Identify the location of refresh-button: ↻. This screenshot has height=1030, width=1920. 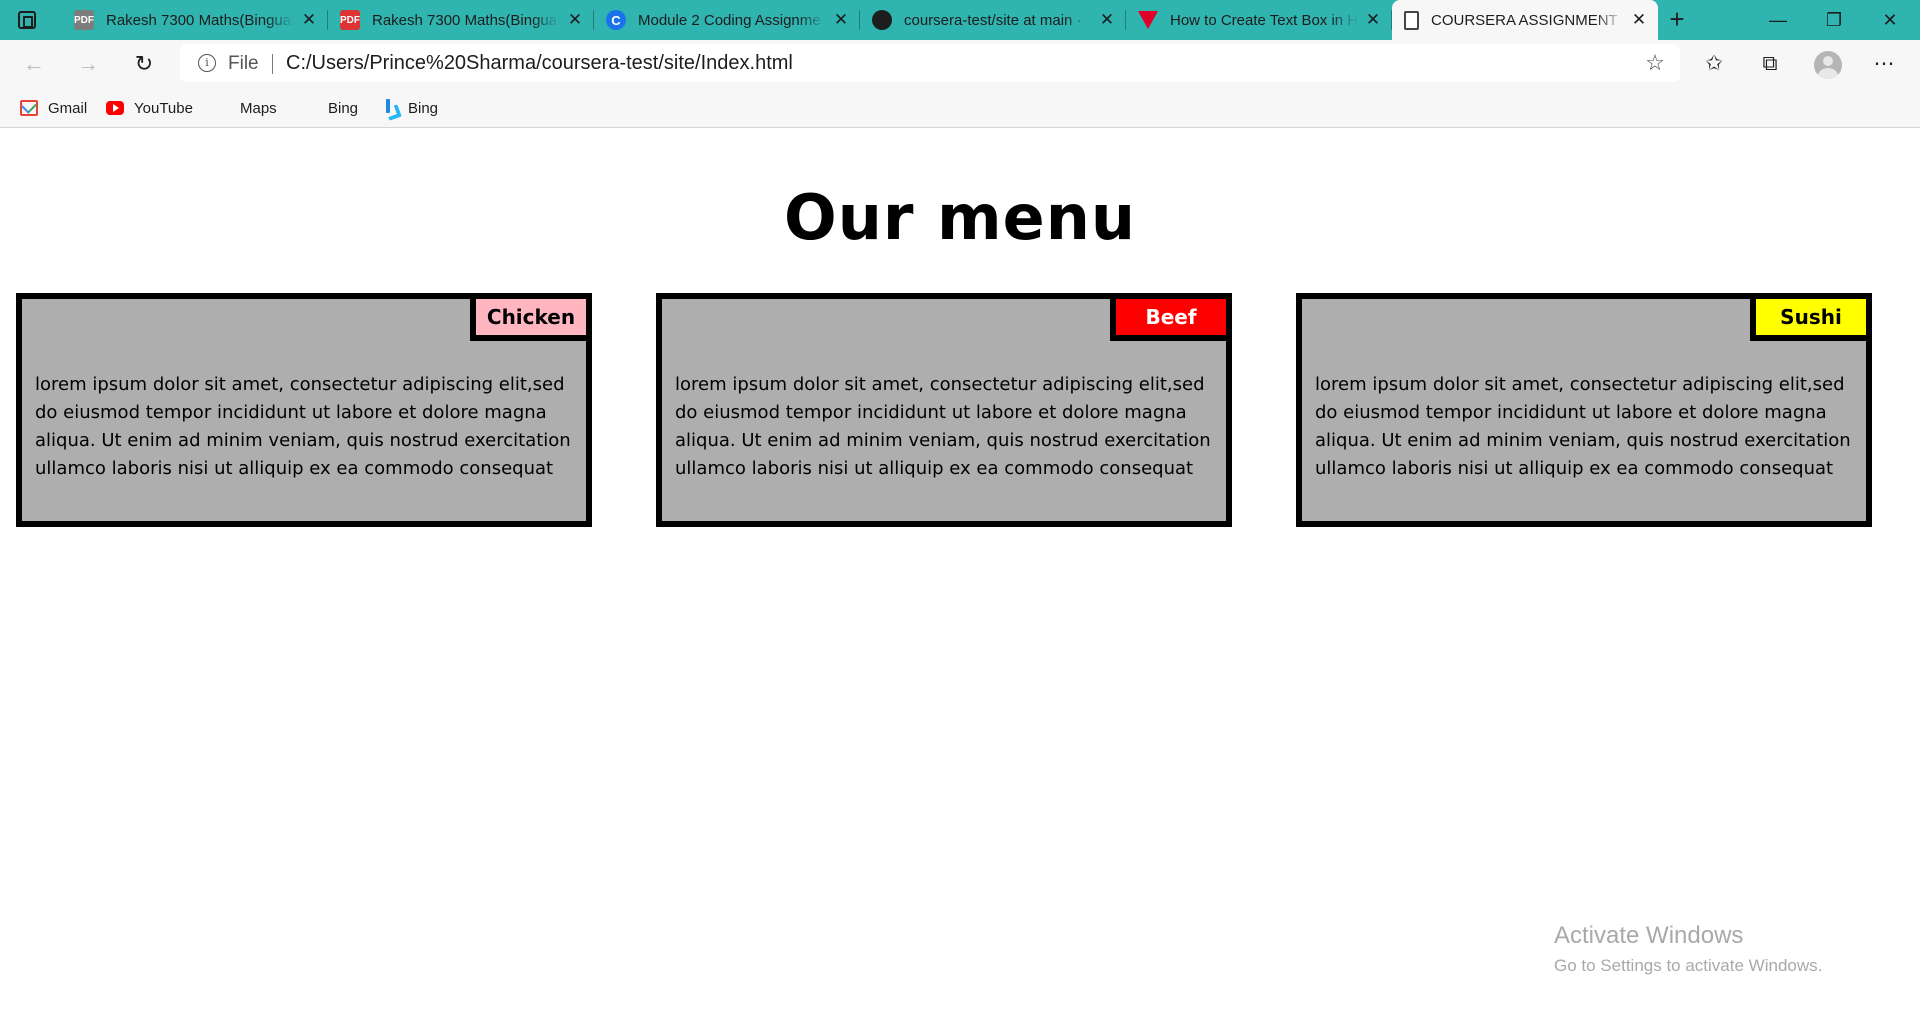
(144, 64).